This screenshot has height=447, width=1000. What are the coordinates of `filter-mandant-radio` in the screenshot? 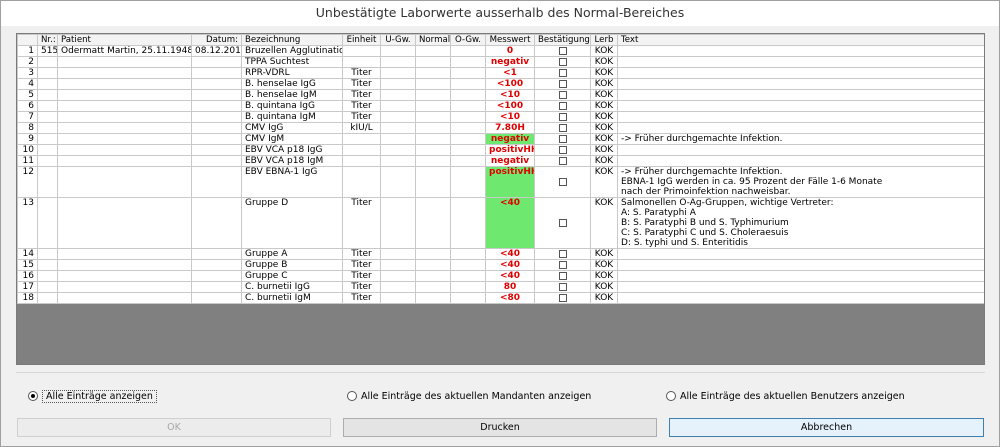 It's located at (352, 396).